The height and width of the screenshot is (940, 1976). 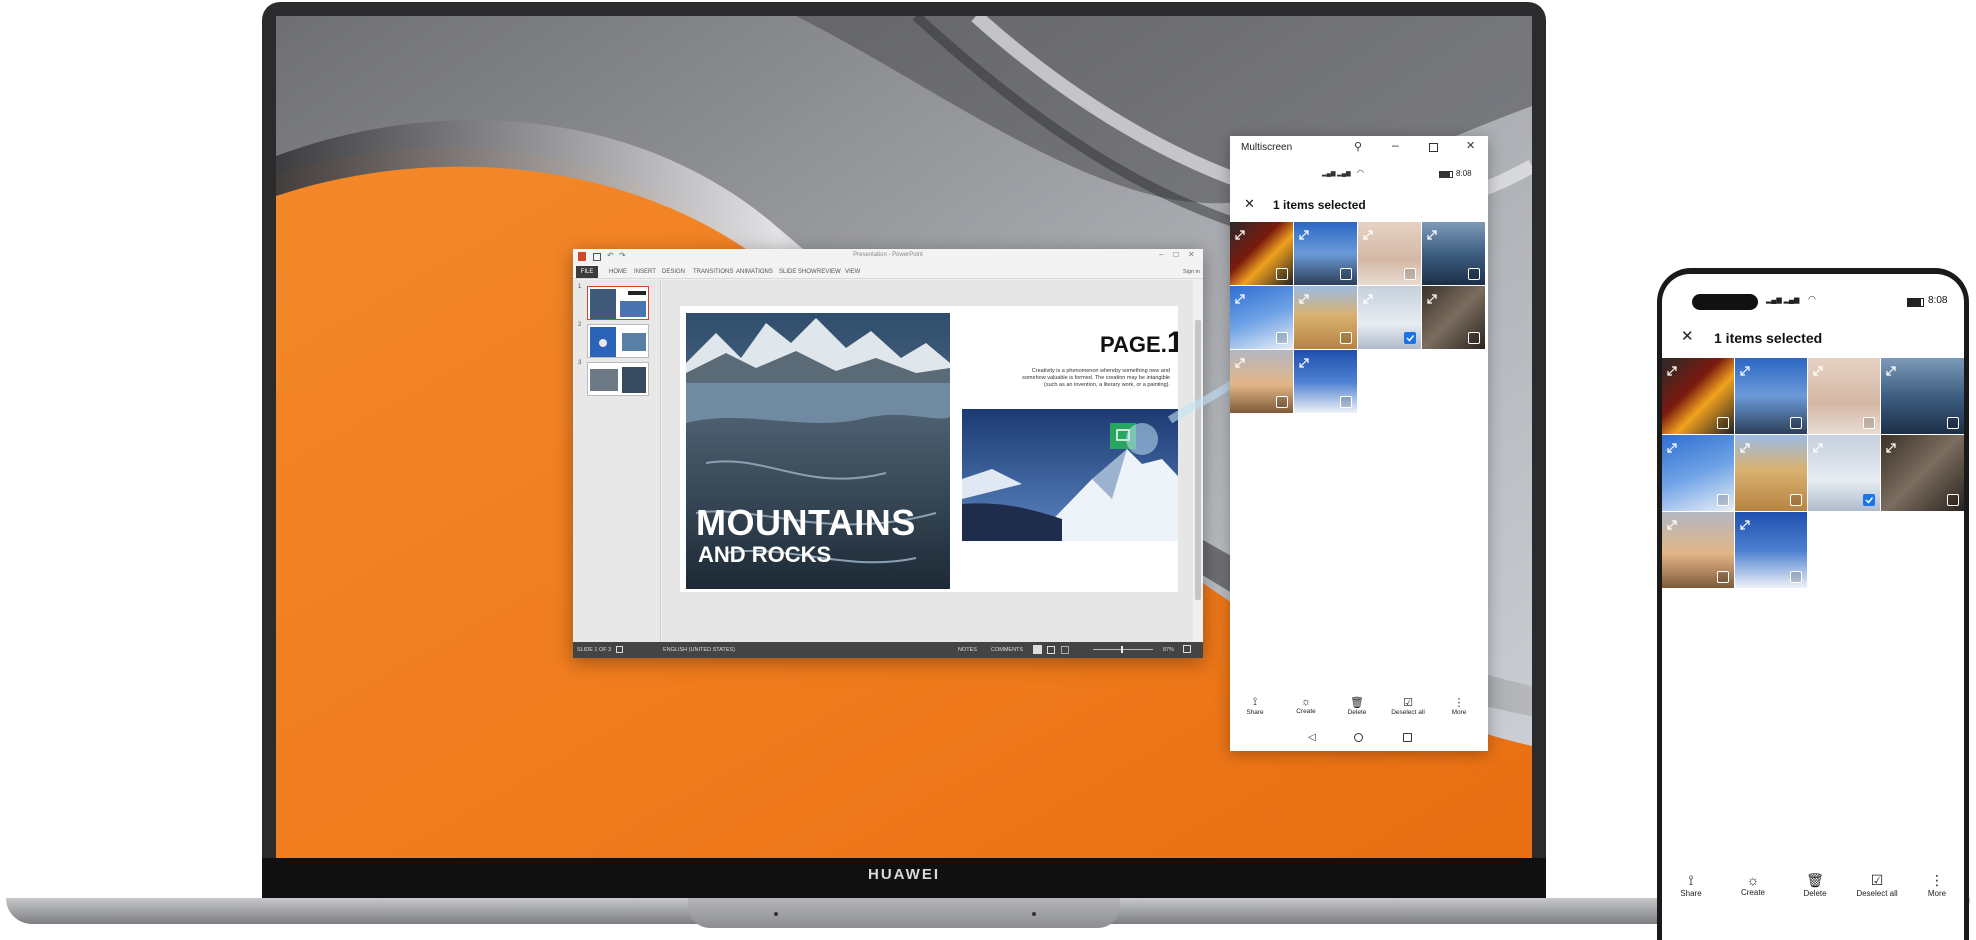 I want to click on tab-slide-show: SLIDE SHOW, so click(x=798, y=272).